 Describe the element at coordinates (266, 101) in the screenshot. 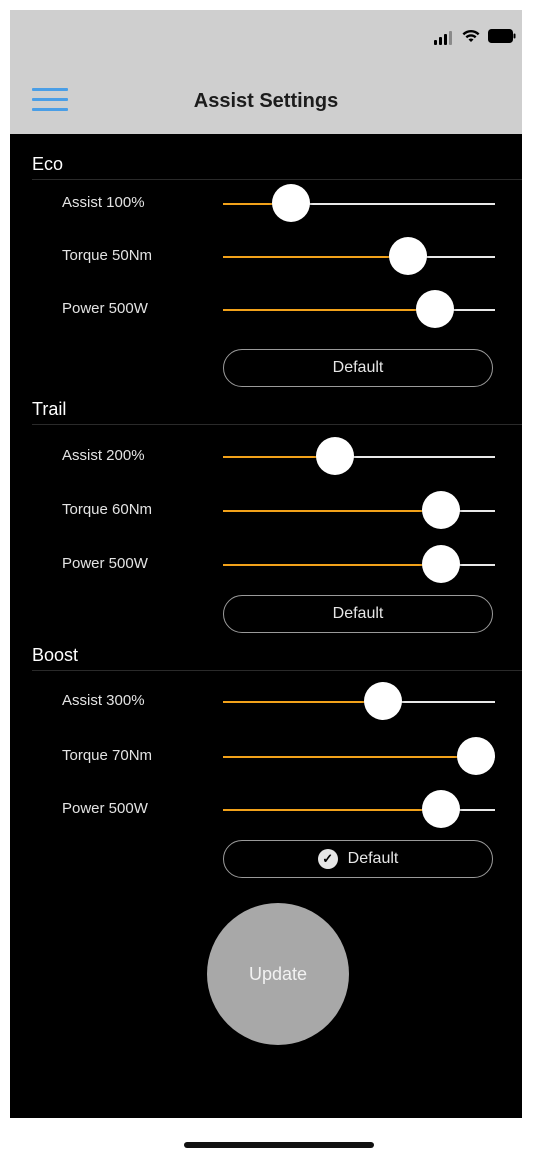

I see `page-title: Assist Settings` at that location.